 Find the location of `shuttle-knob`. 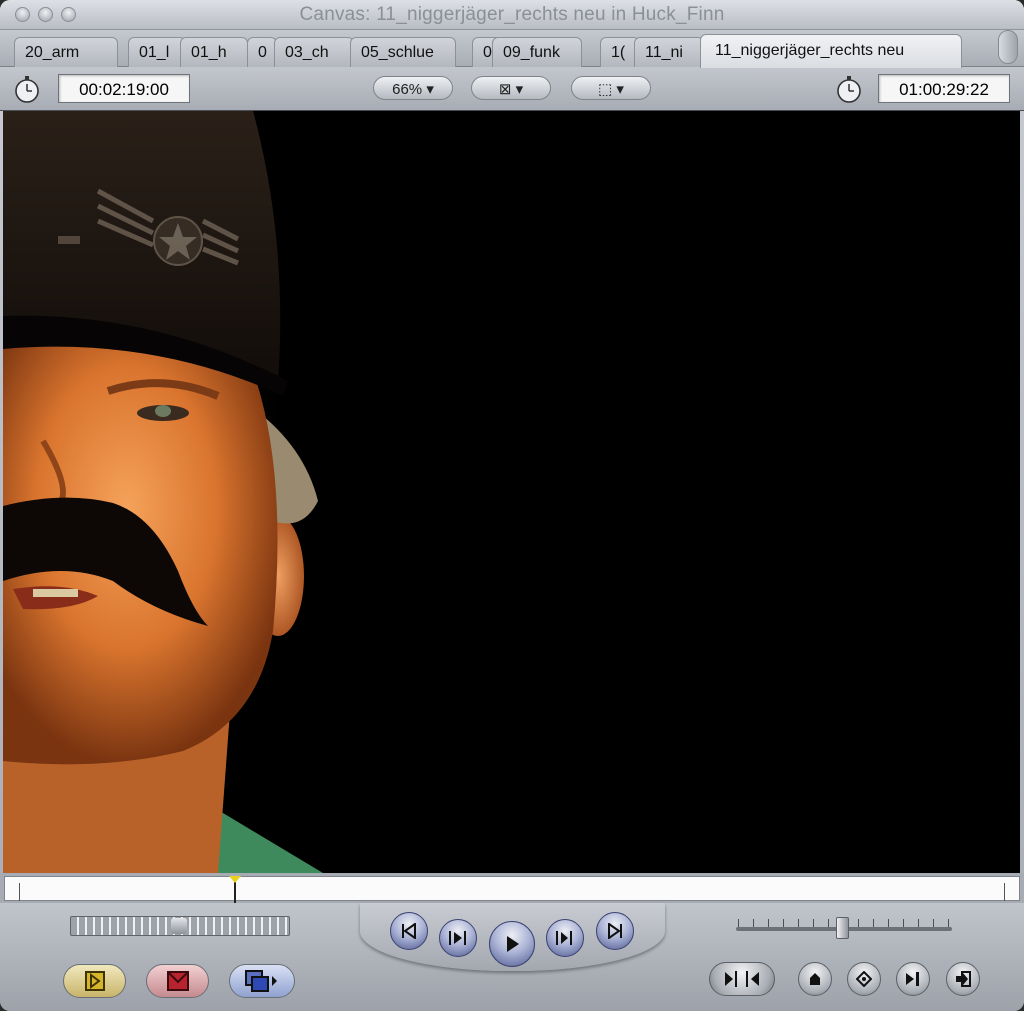

shuttle-knob is located at coordinates (179, 926).